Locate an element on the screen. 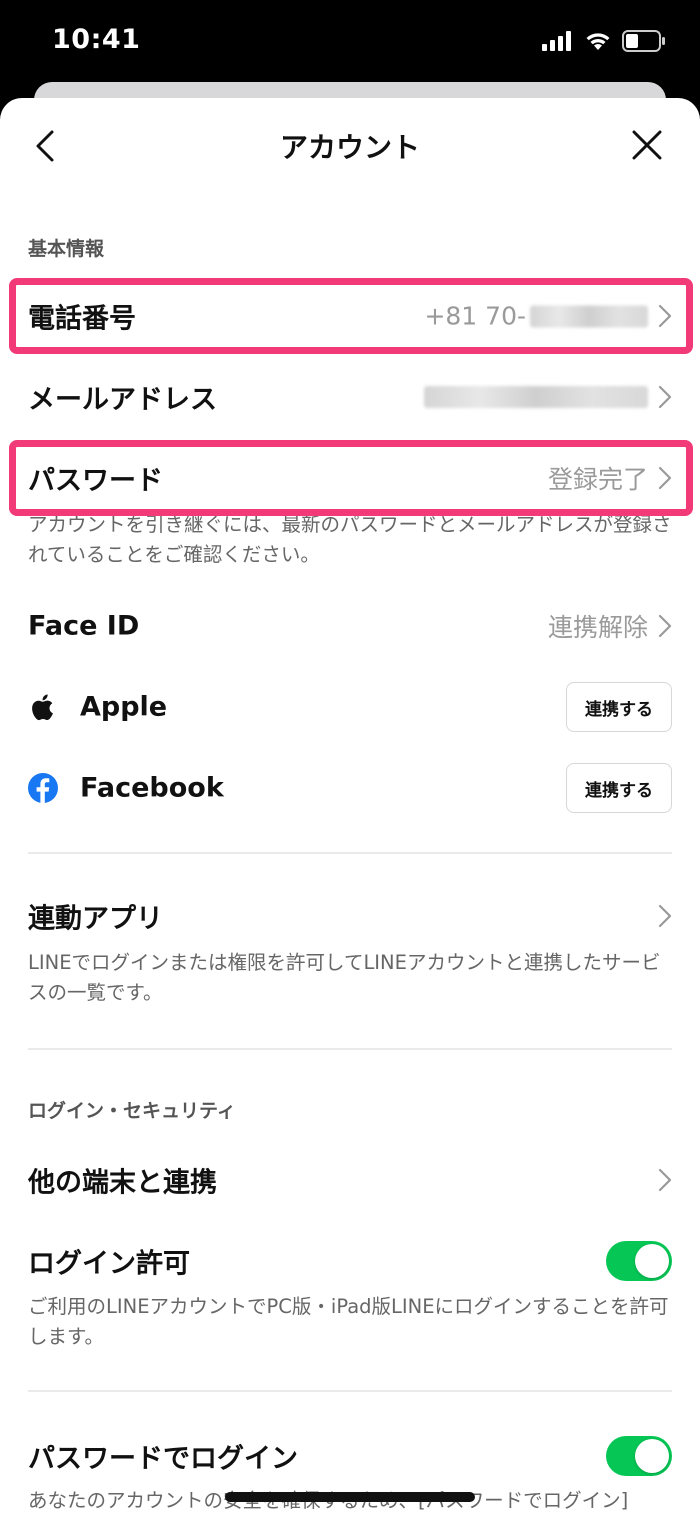  email-value is located at coordinates (536, 397).